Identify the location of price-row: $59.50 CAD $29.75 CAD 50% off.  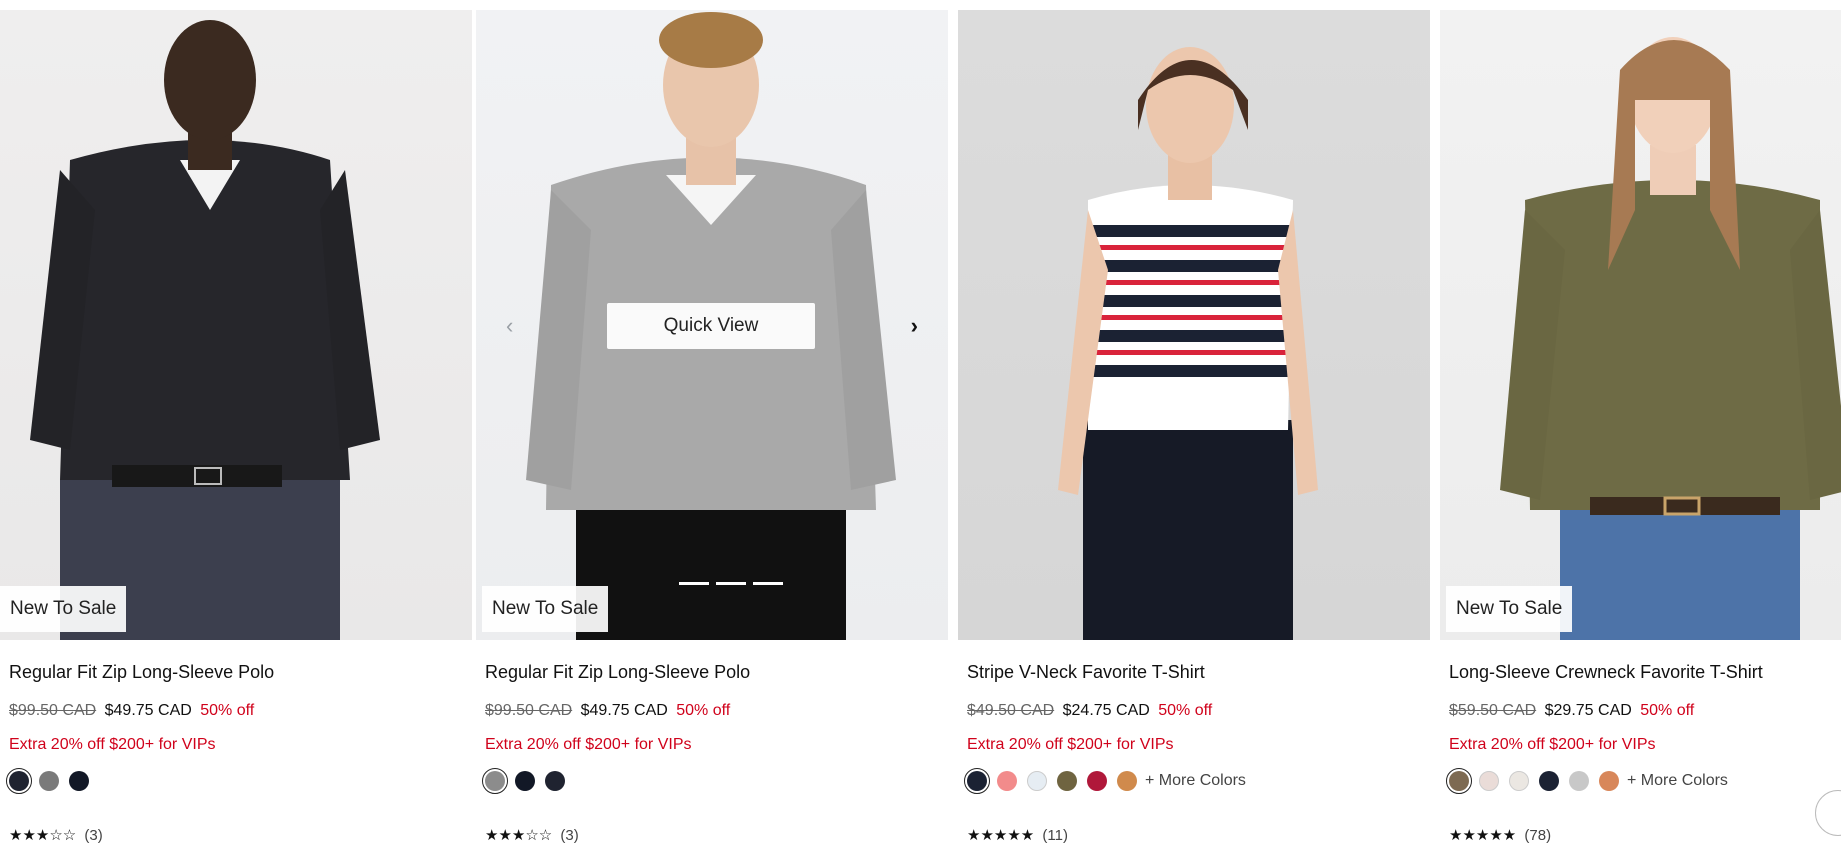
(1571, 711).